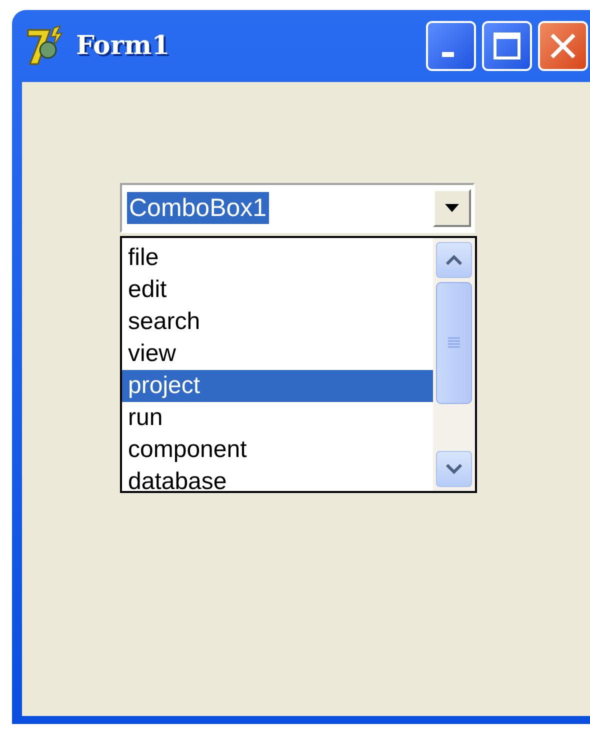 The height and width of the screenshot is (730, 590). What do you see at coordinates (277, 354) in the screenshot?
I see `list-item: view` at bounding box center [277, 354].